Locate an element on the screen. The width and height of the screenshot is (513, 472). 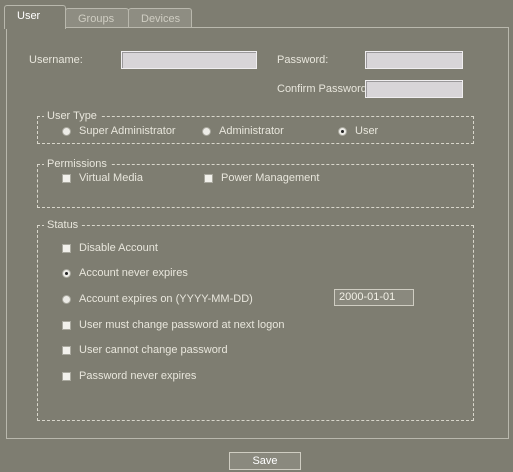
expiry-date-field: 2000-01-01 is located at coordinates (374, 297).